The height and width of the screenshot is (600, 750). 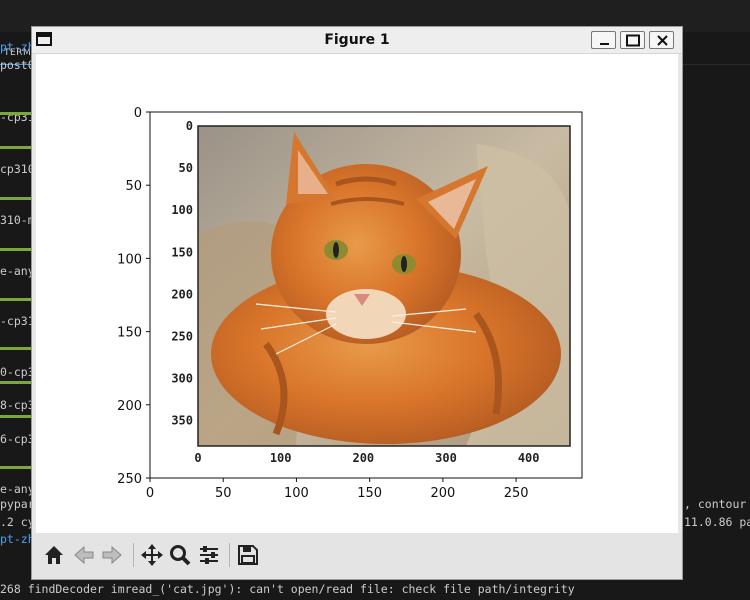 I want to click on arrow-right-icon, so click(x=112, y=555).